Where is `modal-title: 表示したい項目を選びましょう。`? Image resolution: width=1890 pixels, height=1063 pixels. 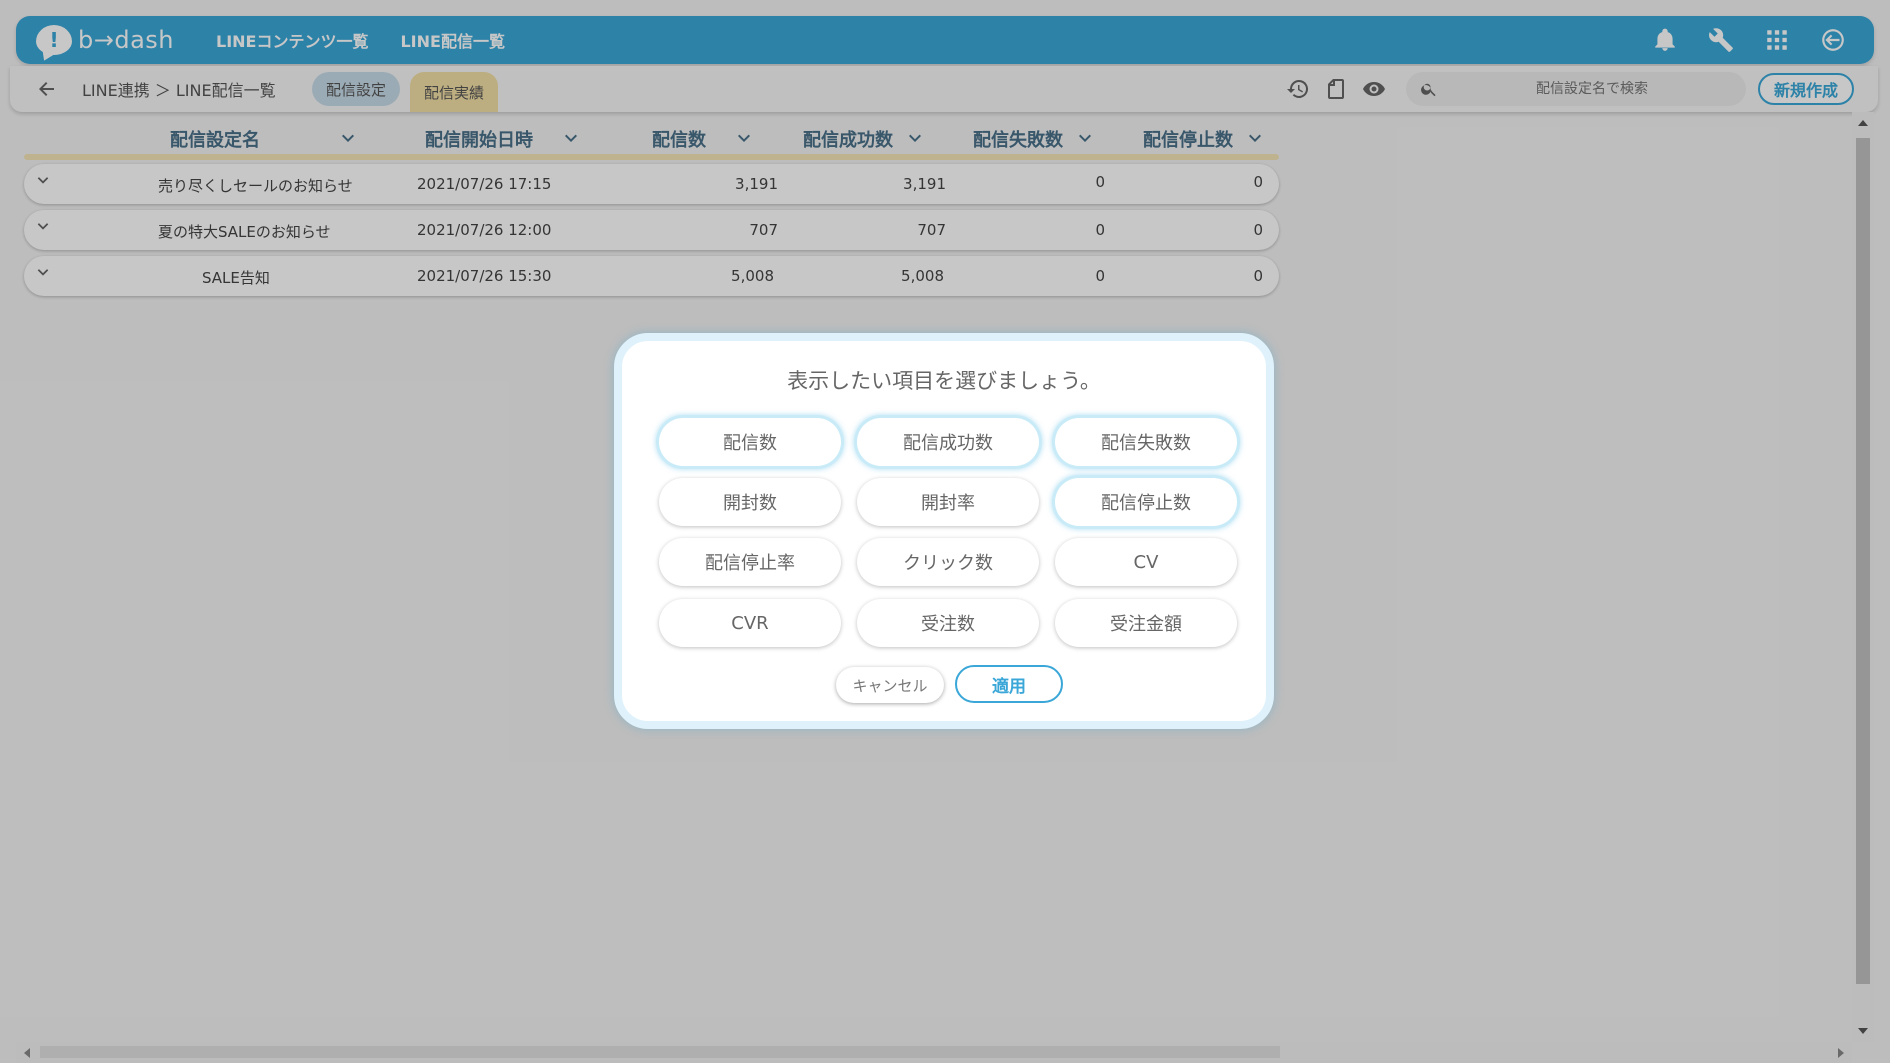
modal-title: 表示したい項目を選びましょう。 is located at coordinates (944, 381).